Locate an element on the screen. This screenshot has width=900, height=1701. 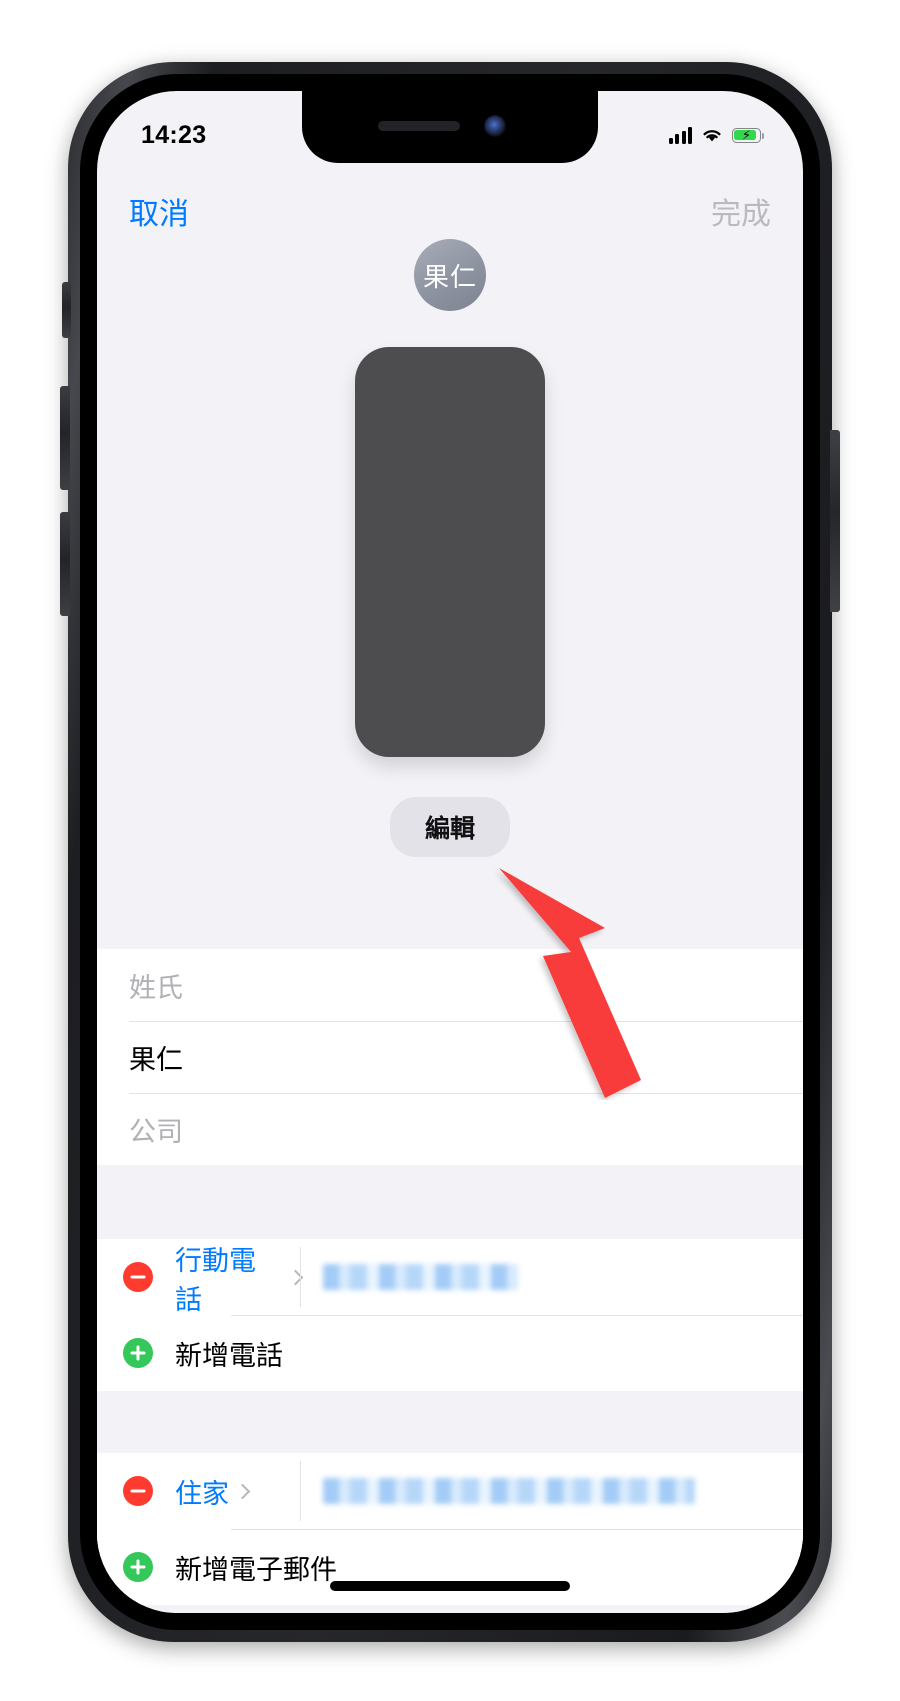
email-row: 住家 is located at coordinates (450, 1491).